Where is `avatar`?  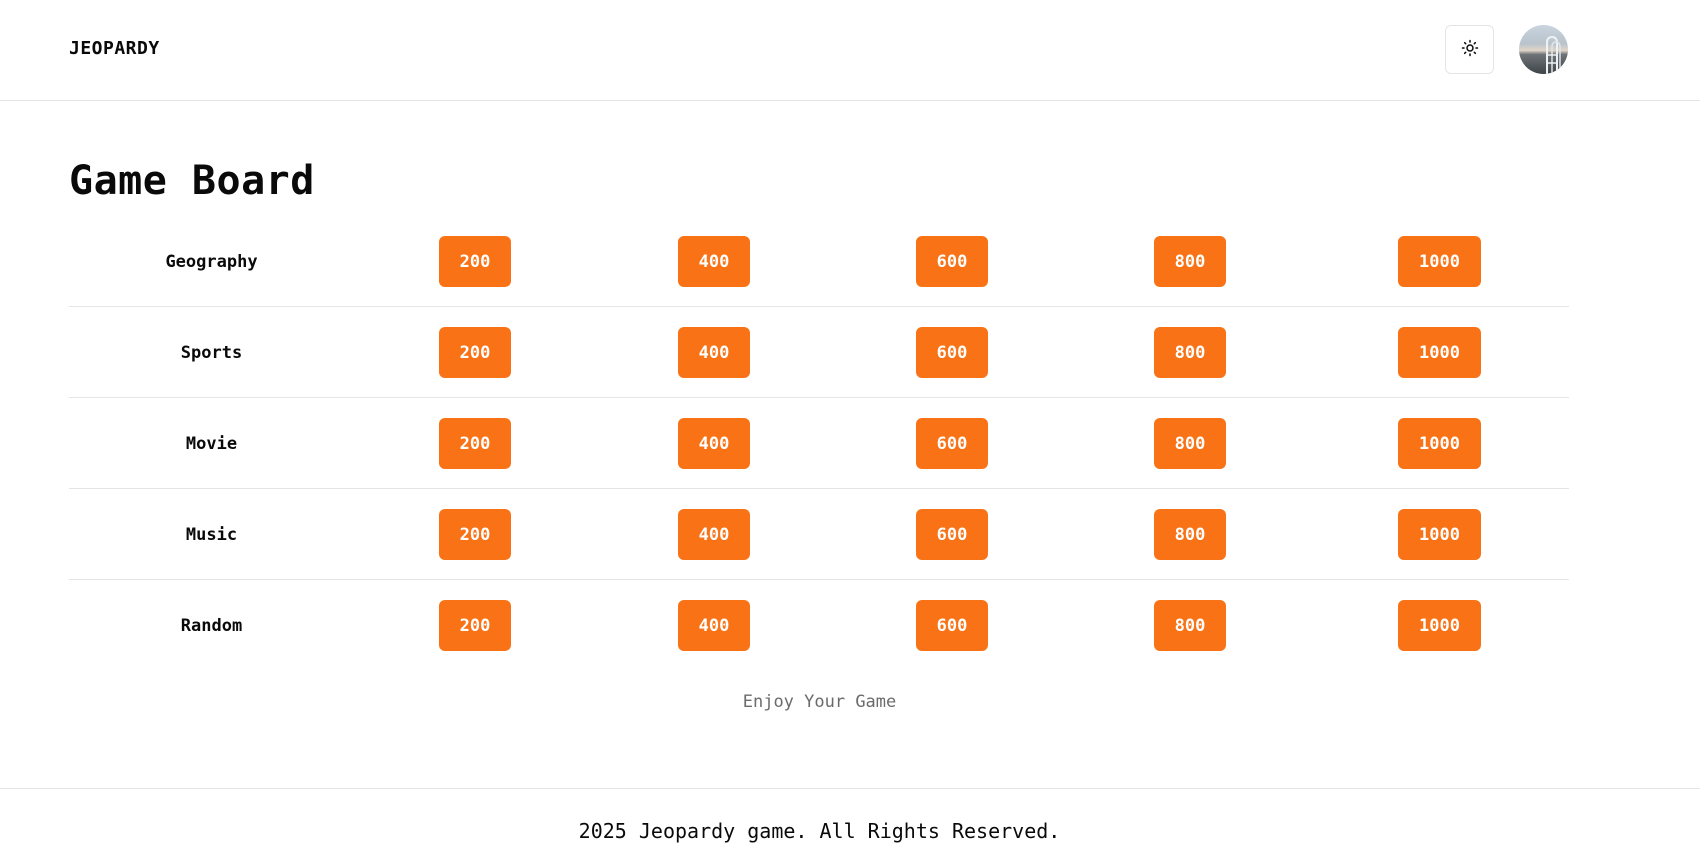 avatar is located at coordinates (1543, 49).